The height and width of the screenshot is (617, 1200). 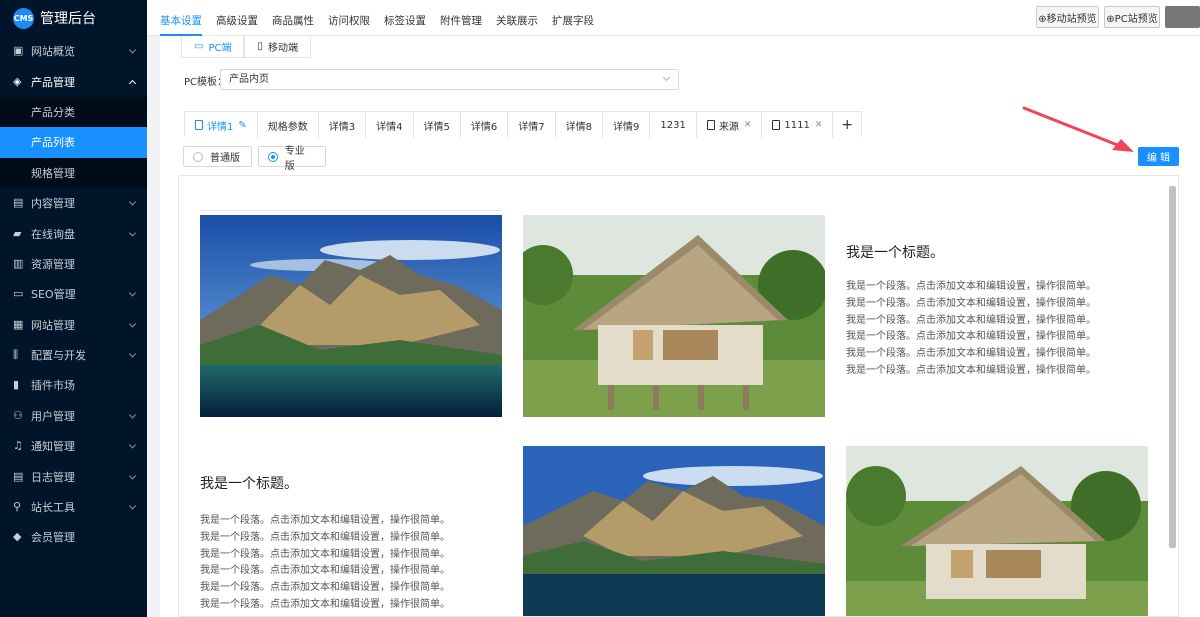 I want to click on scrollbar, so click(x=1172, y=367).